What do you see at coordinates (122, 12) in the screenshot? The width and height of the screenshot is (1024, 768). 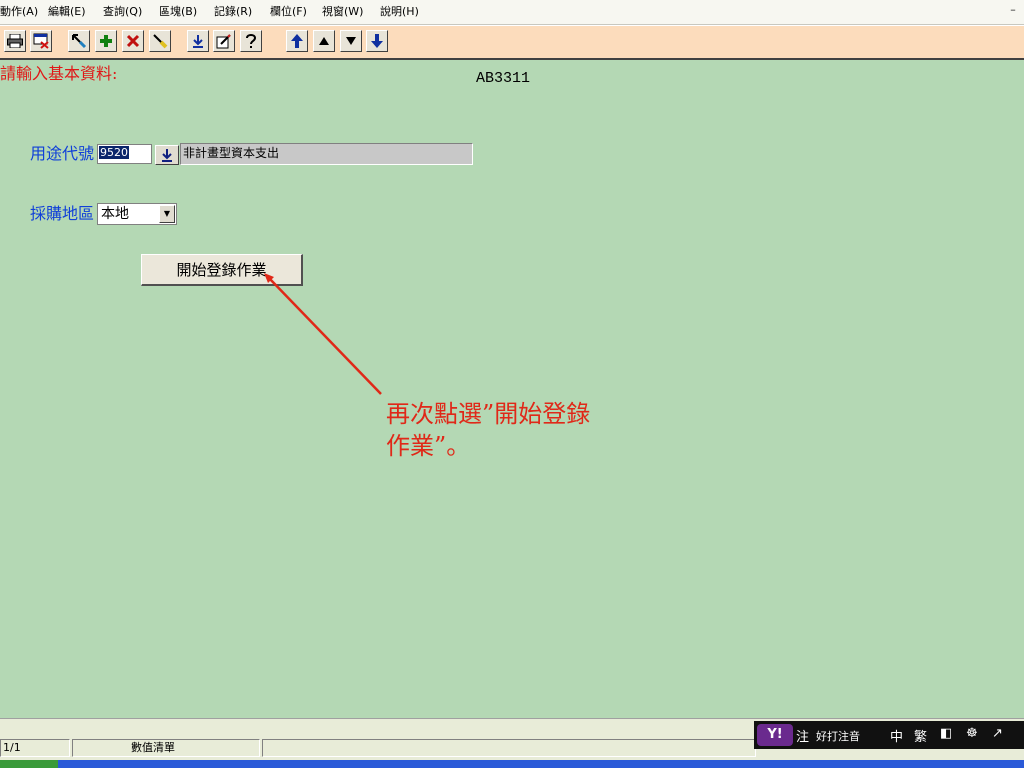 I see `menu-query: 查詢(Q)` at bounding box center [122, 12].